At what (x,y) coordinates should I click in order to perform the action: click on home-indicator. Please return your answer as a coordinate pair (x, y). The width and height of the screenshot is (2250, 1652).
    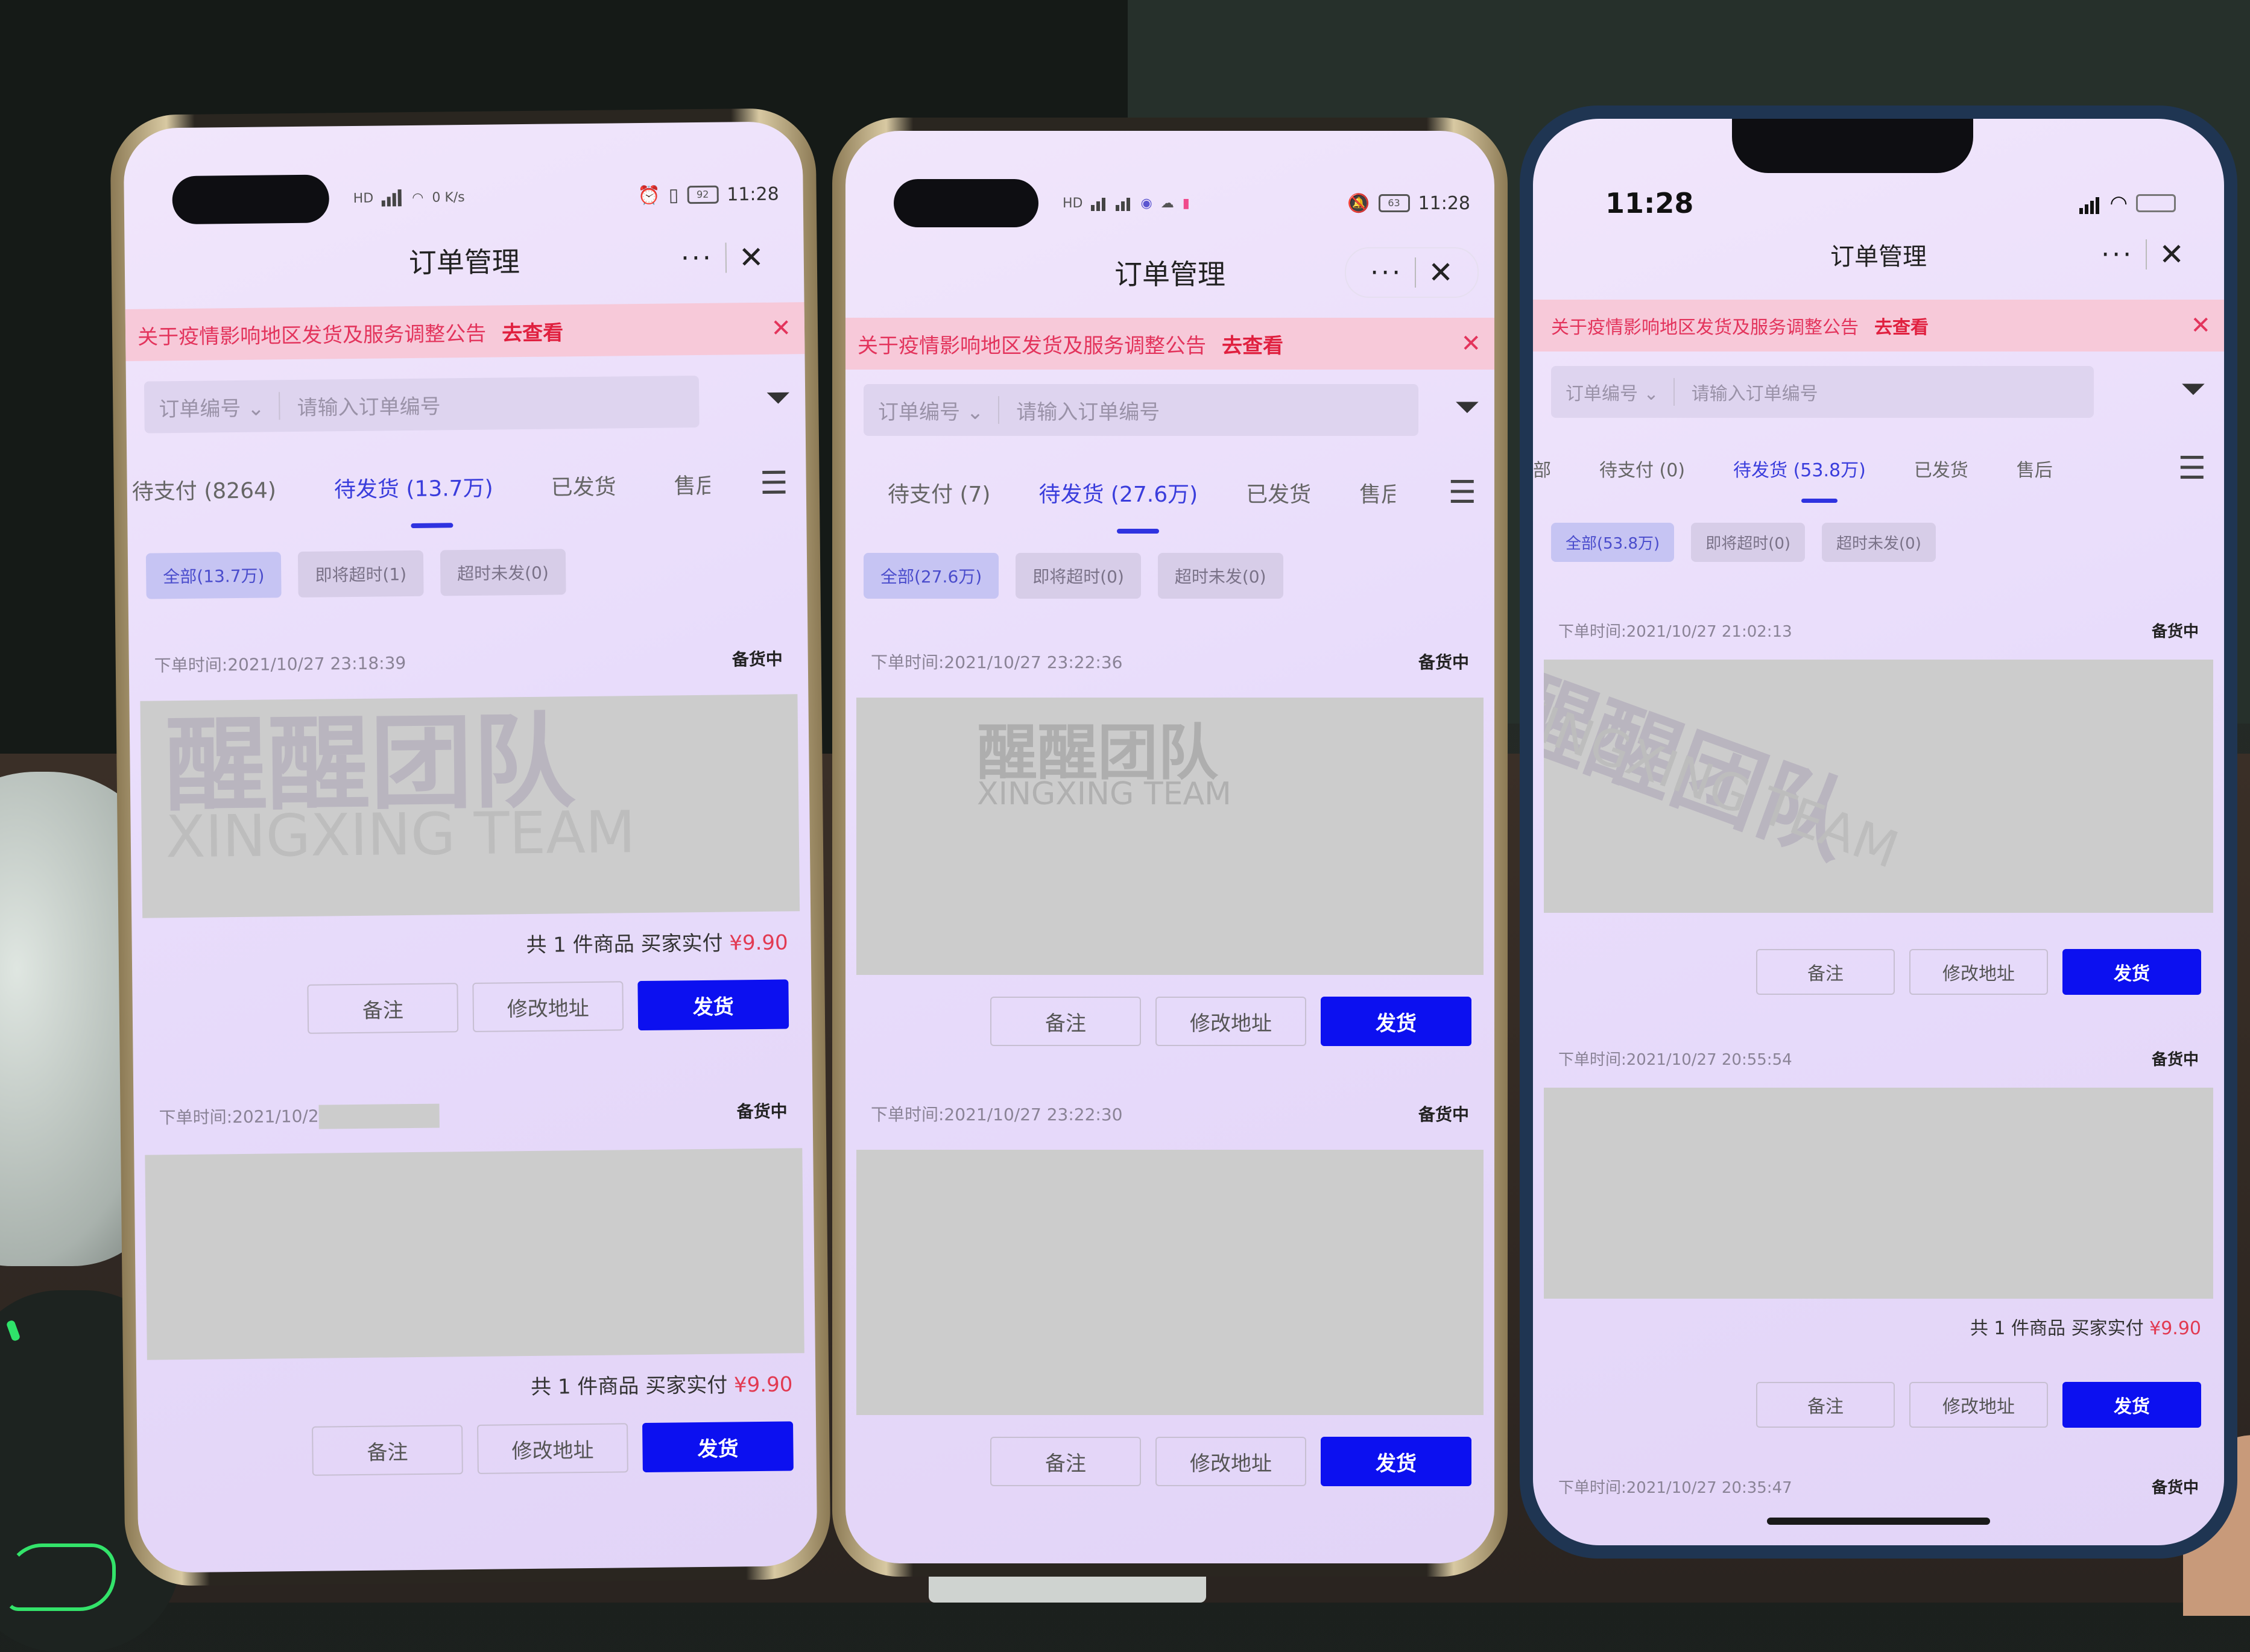
    Looking at the image, I should click on (1878, 1521).